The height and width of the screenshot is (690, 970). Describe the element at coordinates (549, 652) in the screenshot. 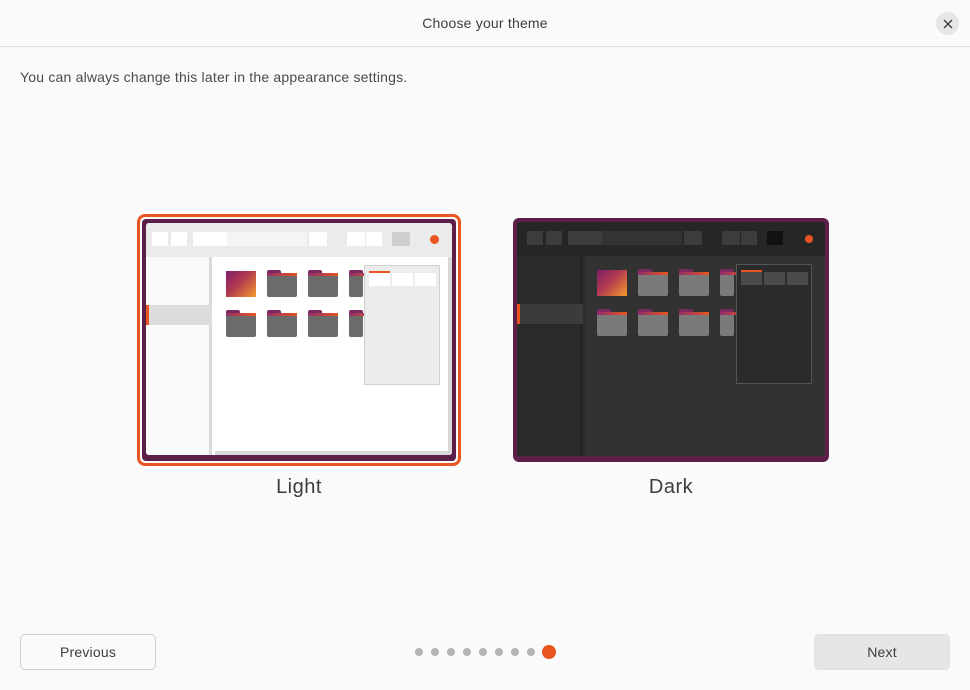

I see `page-dot-active` at that location.